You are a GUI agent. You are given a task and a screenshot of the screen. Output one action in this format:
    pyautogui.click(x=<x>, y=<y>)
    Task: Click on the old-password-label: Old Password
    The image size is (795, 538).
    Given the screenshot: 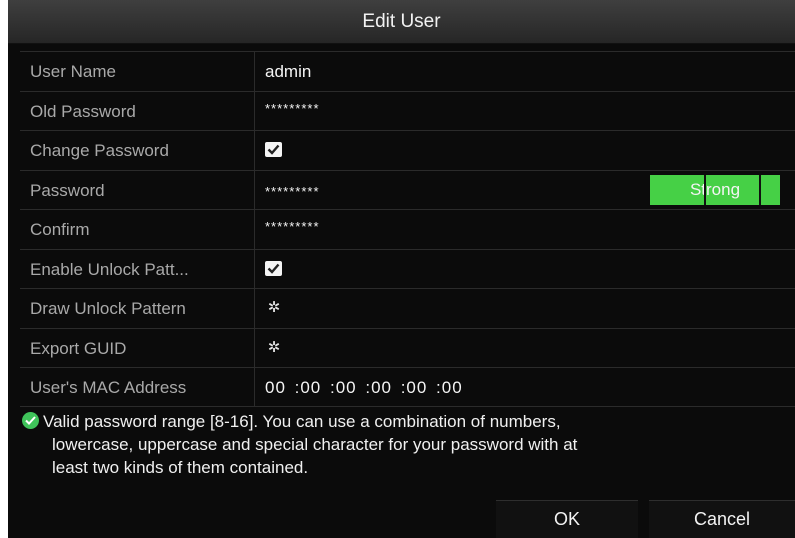 What is the action you would take?
    pyautogui.click(x=137, y=110)
    